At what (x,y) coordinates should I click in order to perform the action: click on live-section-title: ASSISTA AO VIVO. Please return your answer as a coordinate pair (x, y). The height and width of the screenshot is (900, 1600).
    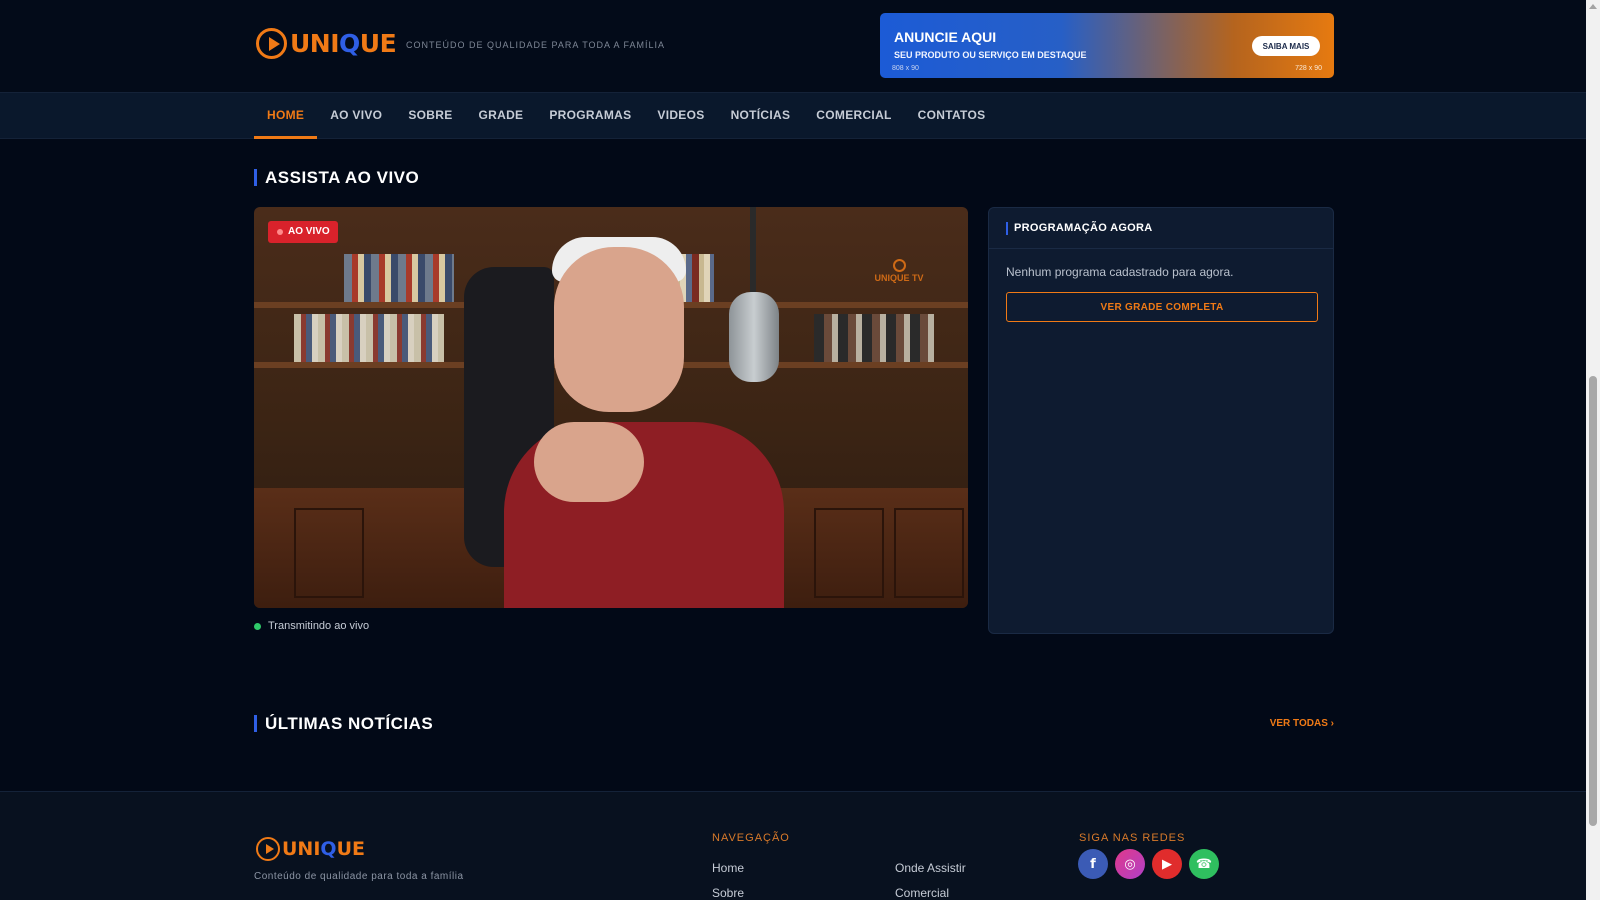
    Looking at the image, I should click on (336, 178).